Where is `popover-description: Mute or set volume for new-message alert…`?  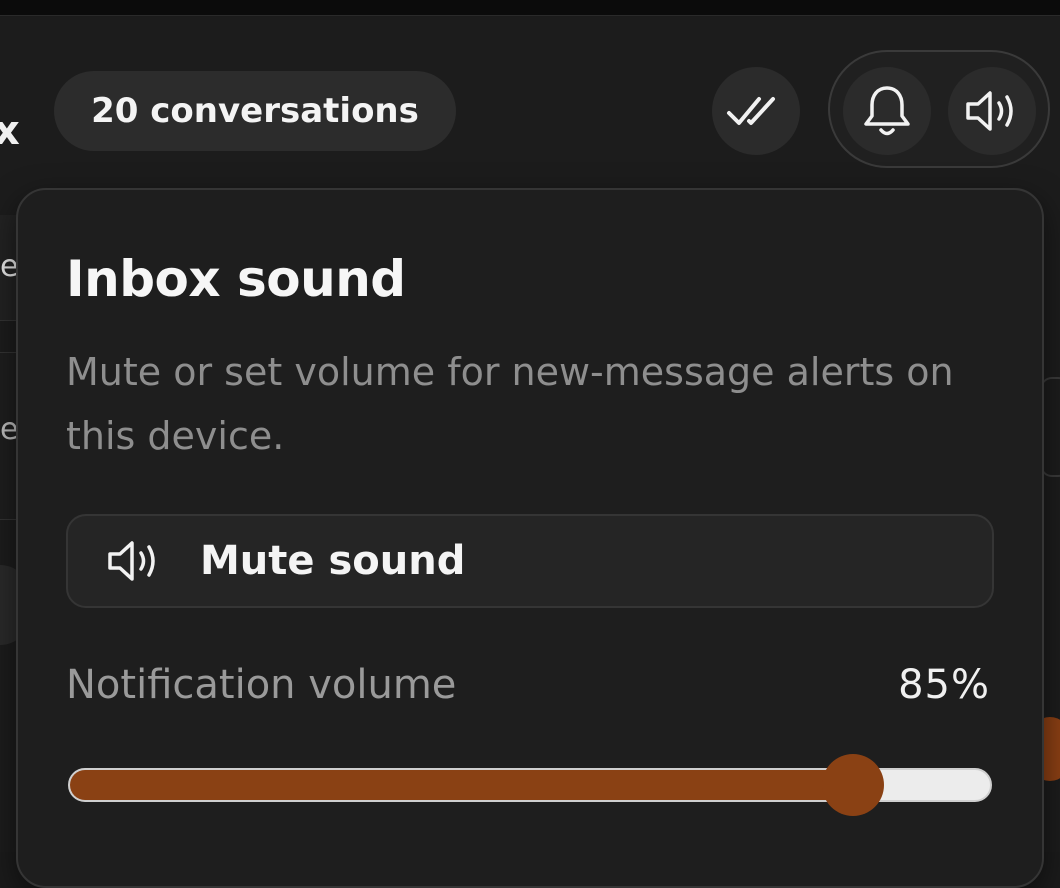
popover-description: Mute or set volume for new-message alert… is located at coordinates (510, 404).